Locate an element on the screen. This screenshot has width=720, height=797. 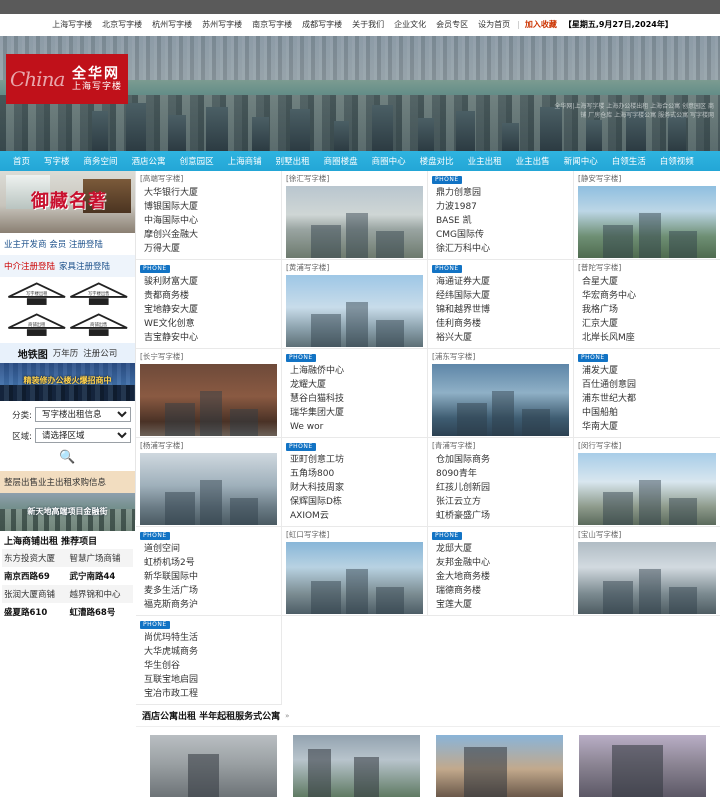
shop-left-1: 南京西路69 is located at coordinates (35, 576).